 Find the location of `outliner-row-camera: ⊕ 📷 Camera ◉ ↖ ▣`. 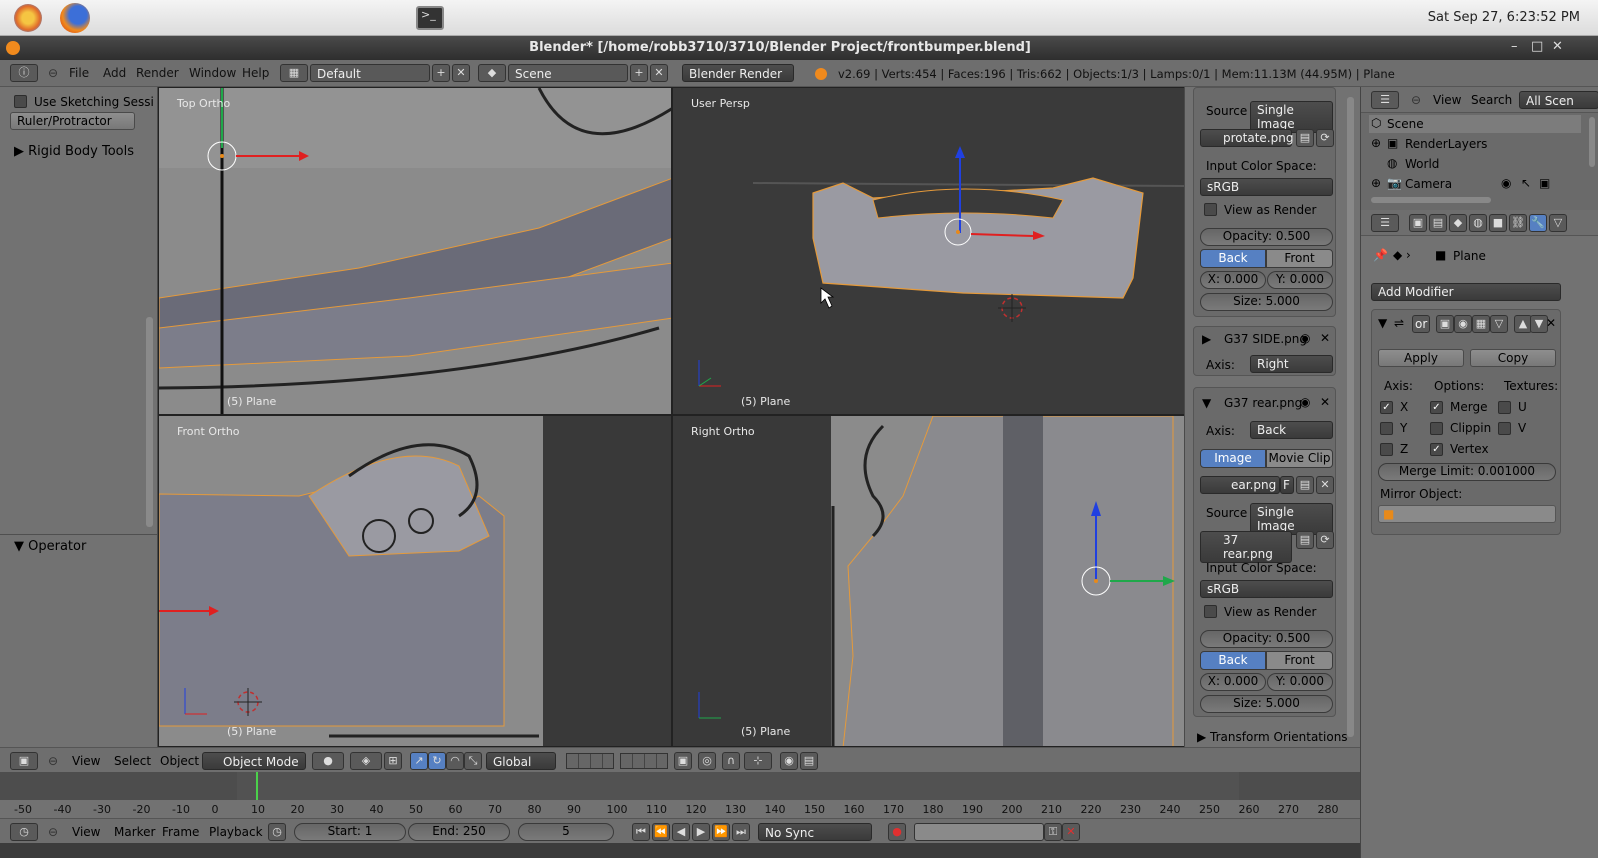

outliner-row-camera: ⊕ 📷 Camera ◉ ↖ ▣ is located at coordinates (1475, 184).